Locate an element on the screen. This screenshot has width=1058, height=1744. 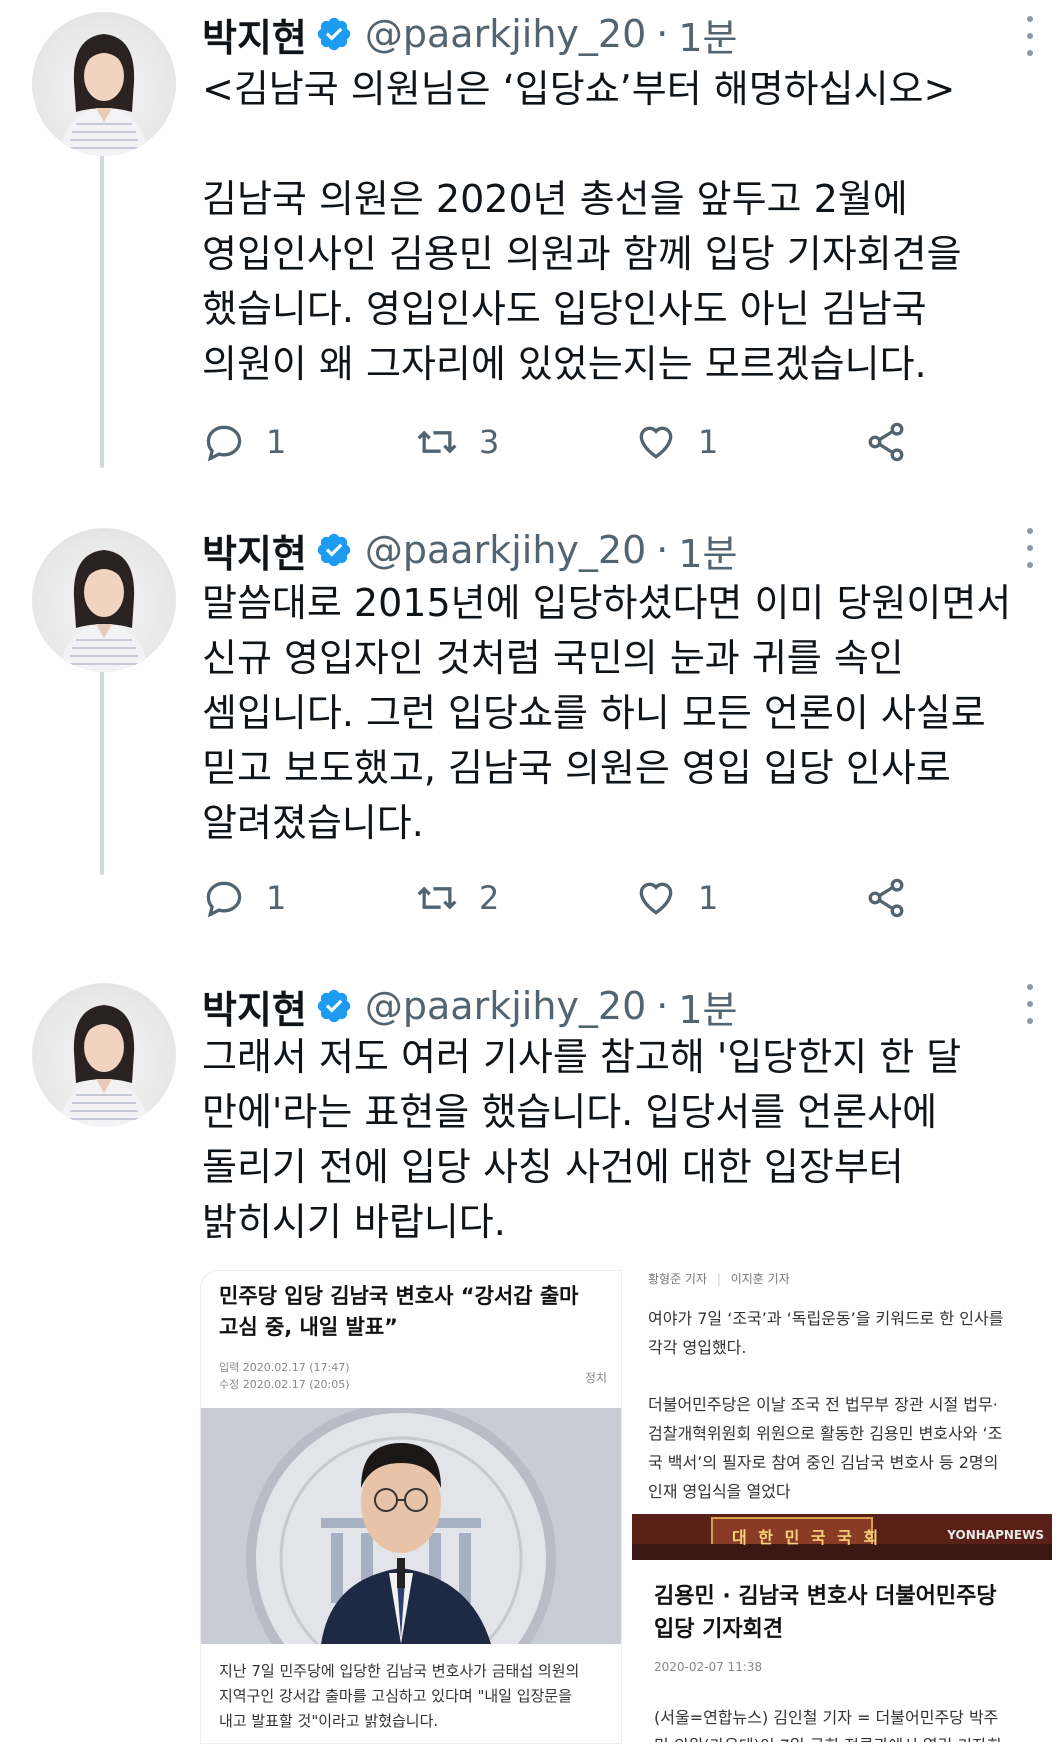
retweet-button: 2 is located at coordinates (457, 898).